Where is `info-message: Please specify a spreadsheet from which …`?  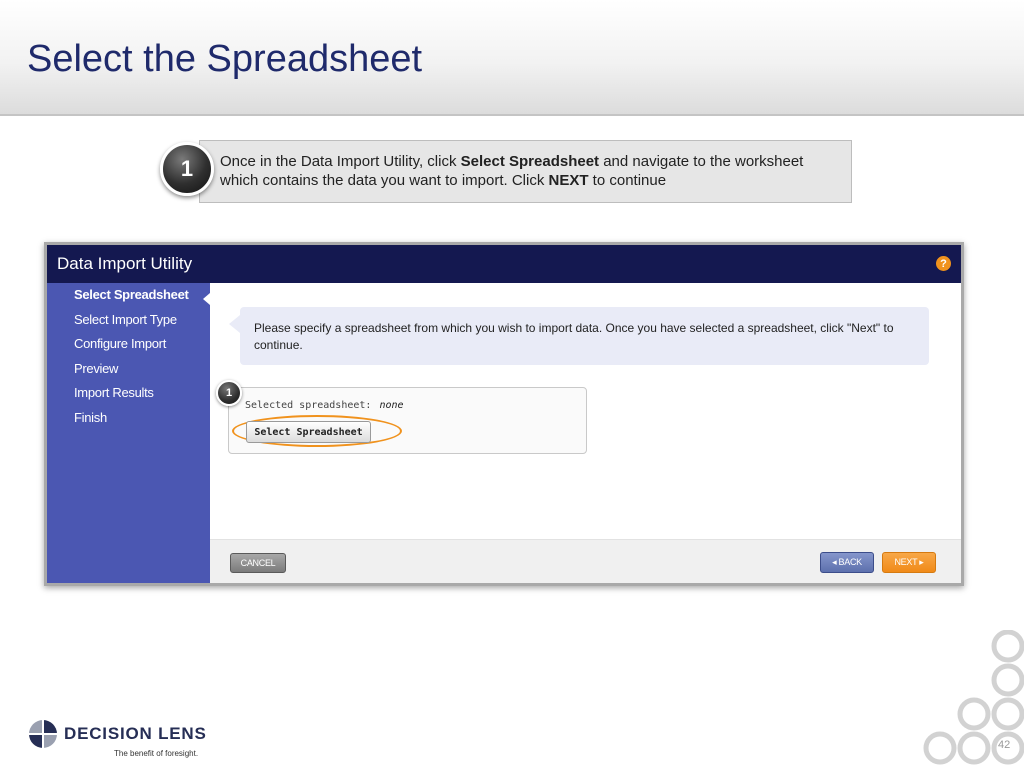
info-message: Please specify a spreadsheet from which … is located at coordinates (579, 336).